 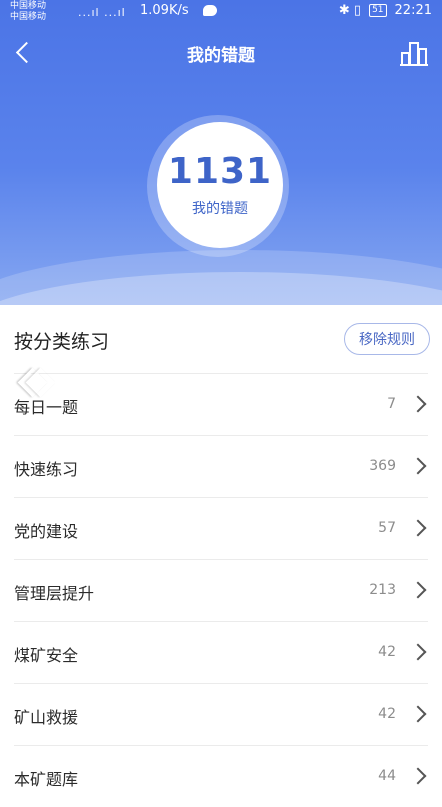 What do you see at coordinates (46, 469) in the screenshot?
I see `category-label: 快速练习` at bounding box center [46, 469].